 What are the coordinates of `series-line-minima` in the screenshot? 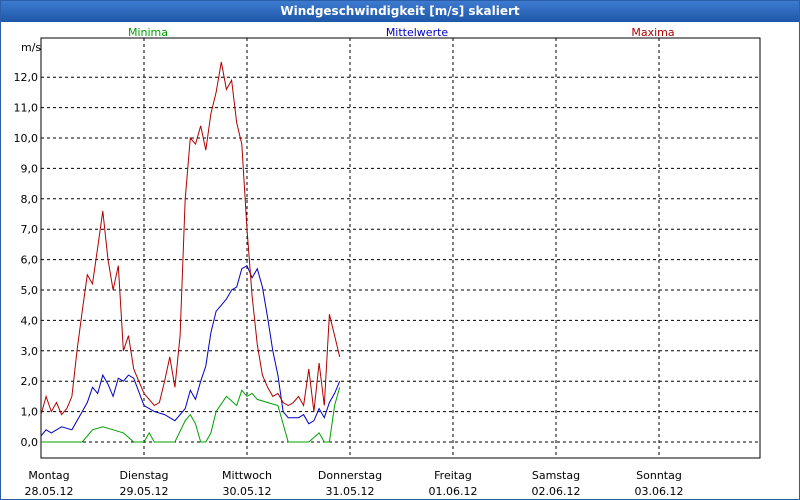 It's located at (191, 415).